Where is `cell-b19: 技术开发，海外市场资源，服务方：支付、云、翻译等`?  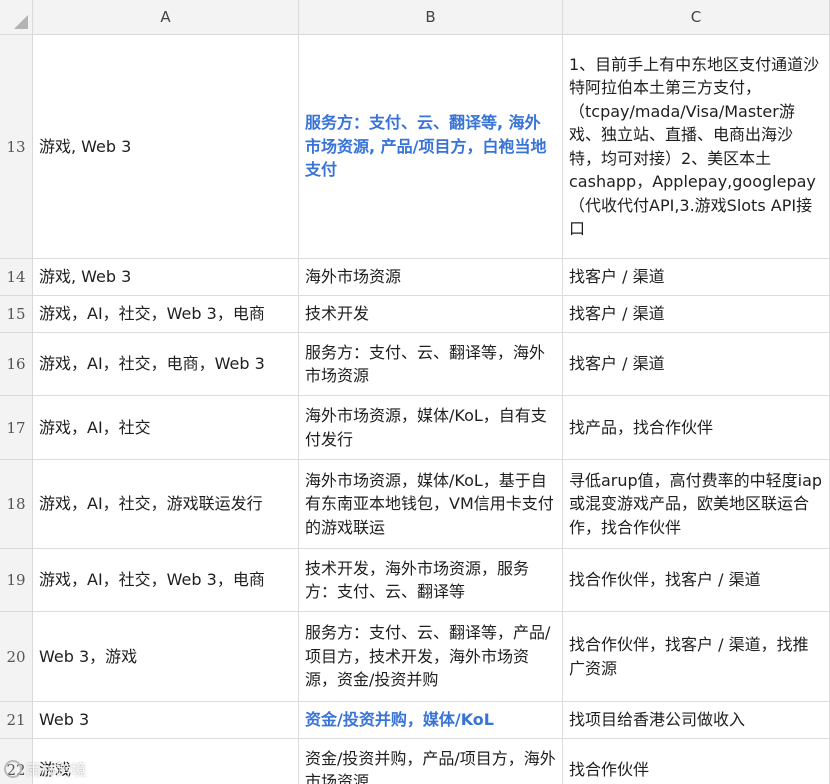
cell-b19: 技术开发，海外市场资源，服务方：支付、云、翻译等 is located at coordinates (431, 580).